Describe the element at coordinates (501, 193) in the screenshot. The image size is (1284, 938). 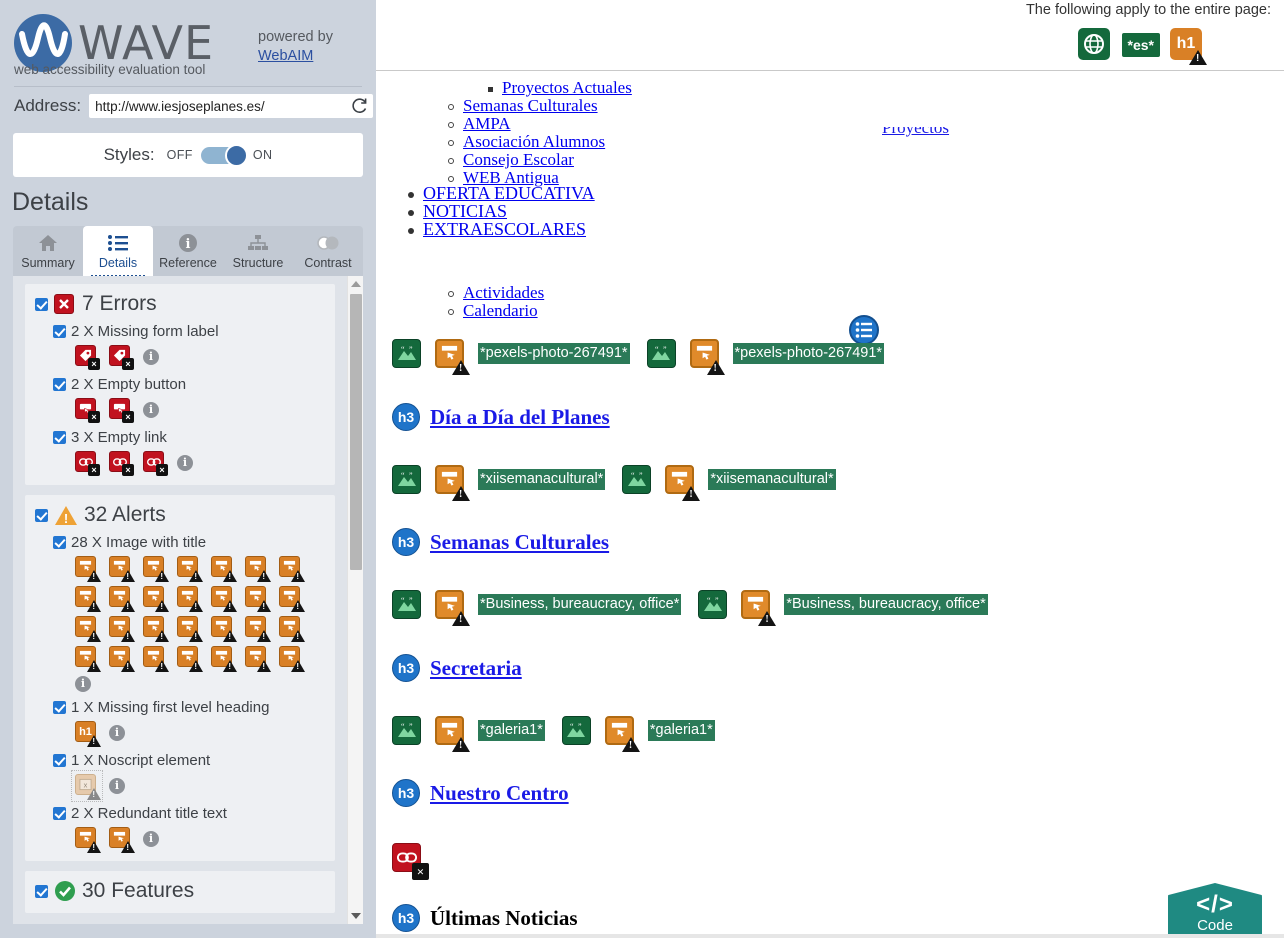
I see `nav-item-oferta-educativa: OFERTA EDUCATIVA` at that location.